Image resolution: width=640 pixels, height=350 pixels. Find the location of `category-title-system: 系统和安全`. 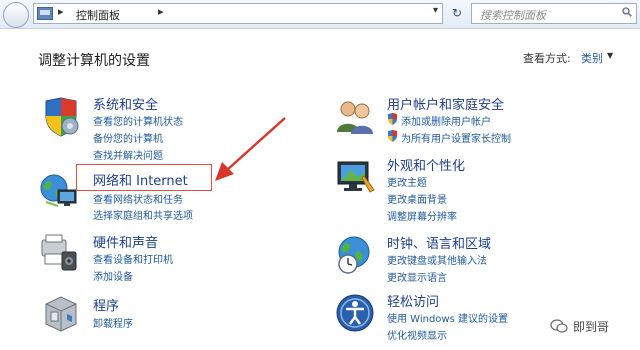

category-title-system: 系统和安全 is located at coordinates (125, 103).